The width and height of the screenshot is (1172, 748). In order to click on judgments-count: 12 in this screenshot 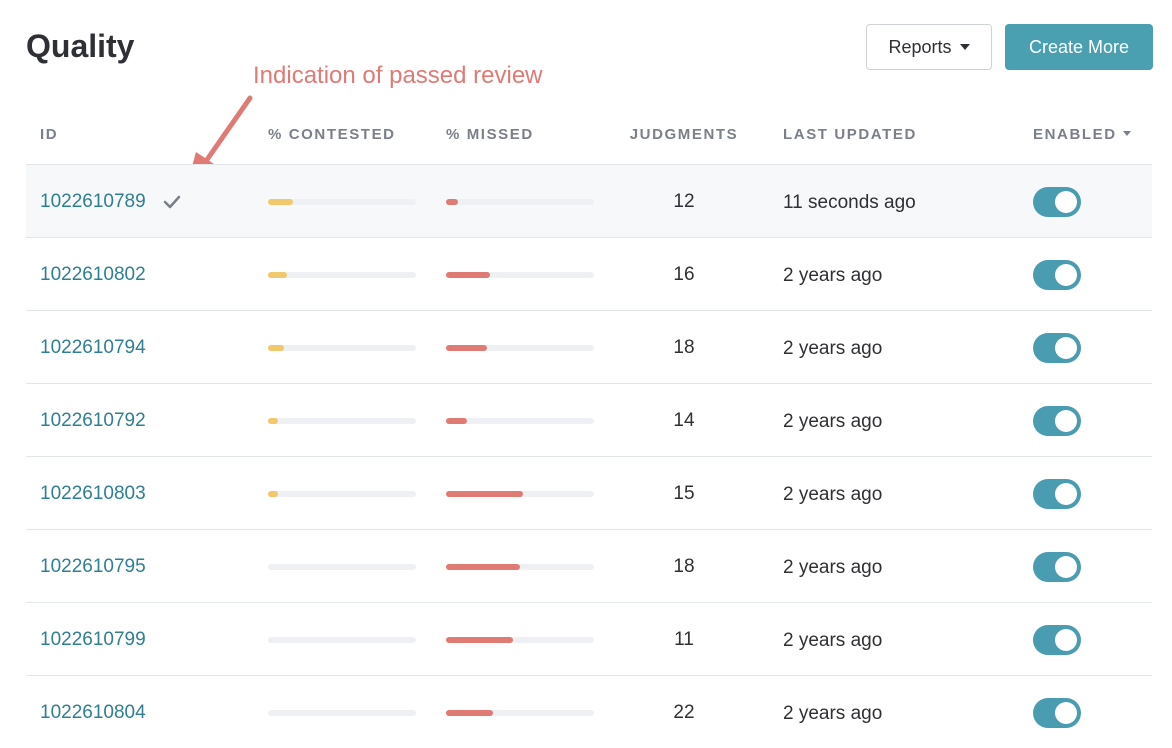, I will do `click(684, 201)`.